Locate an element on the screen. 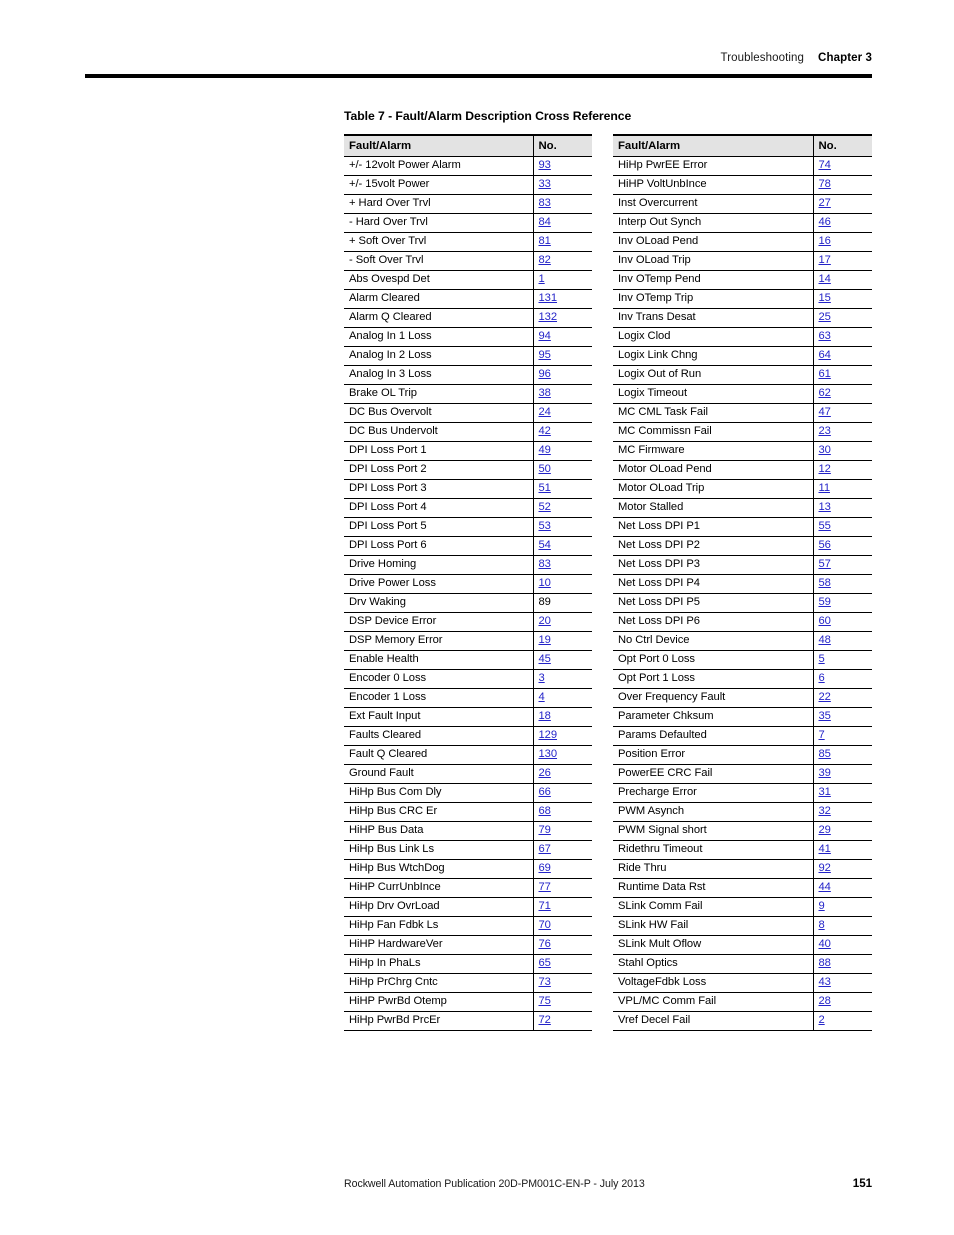 The width and height of the screenshot is (954, 1235). fault-number-link: 24 is located at coordinates (545, 412).